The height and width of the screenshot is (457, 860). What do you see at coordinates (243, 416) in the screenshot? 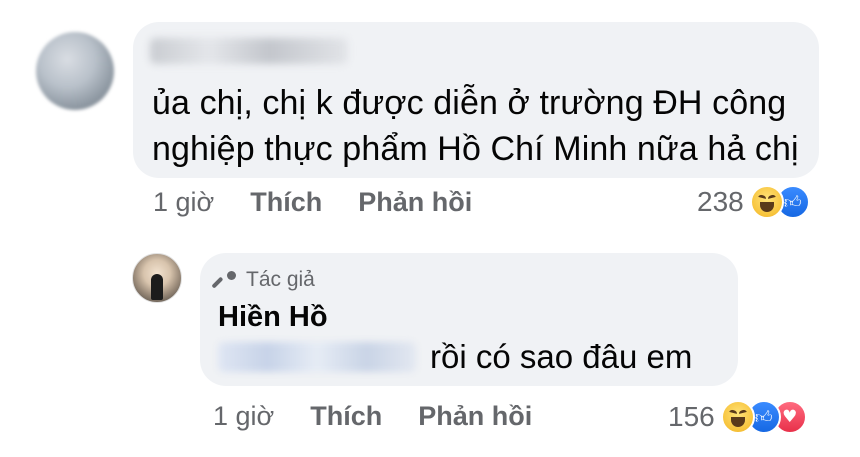
I see `reply-timestamp: 1 giờ` at bounding box center [243, 416].